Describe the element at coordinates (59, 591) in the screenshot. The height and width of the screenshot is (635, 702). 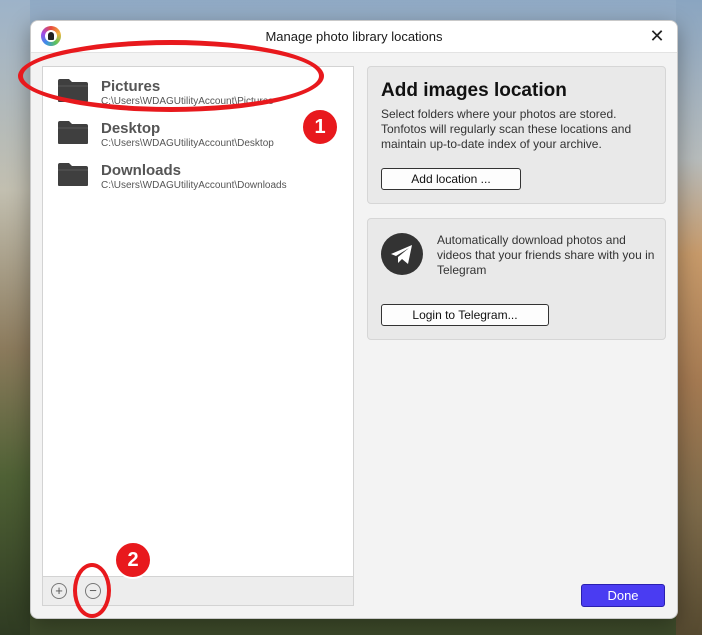
I see `add-location-icon-button: +` at that location.